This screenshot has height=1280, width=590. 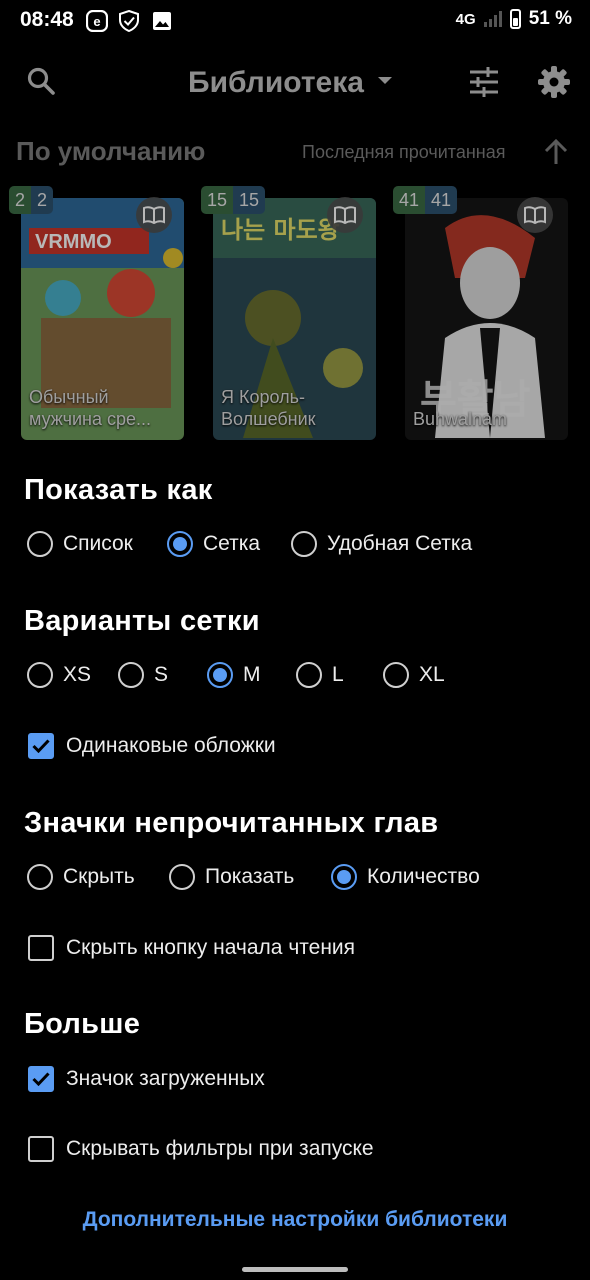 I want to click on option-label: Скрыть, so click(x=99, y=876).